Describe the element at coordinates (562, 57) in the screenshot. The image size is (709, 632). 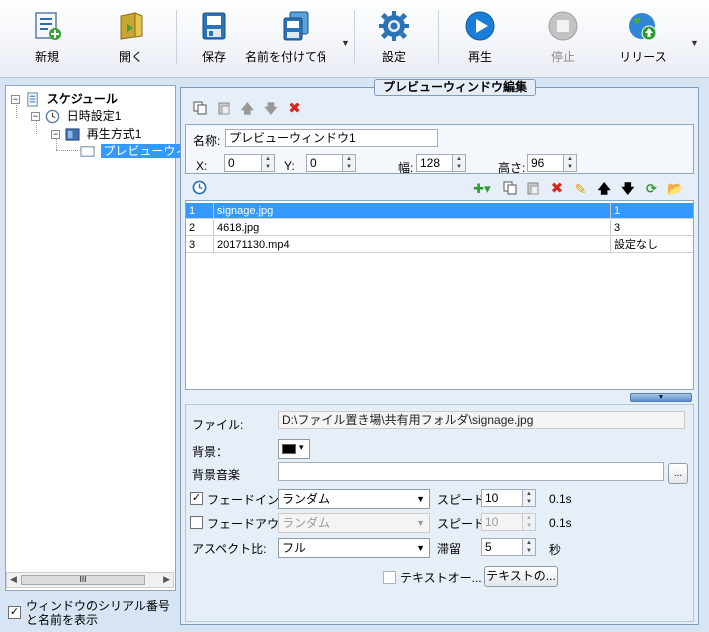
I see `stop-label: 停止` at that location.